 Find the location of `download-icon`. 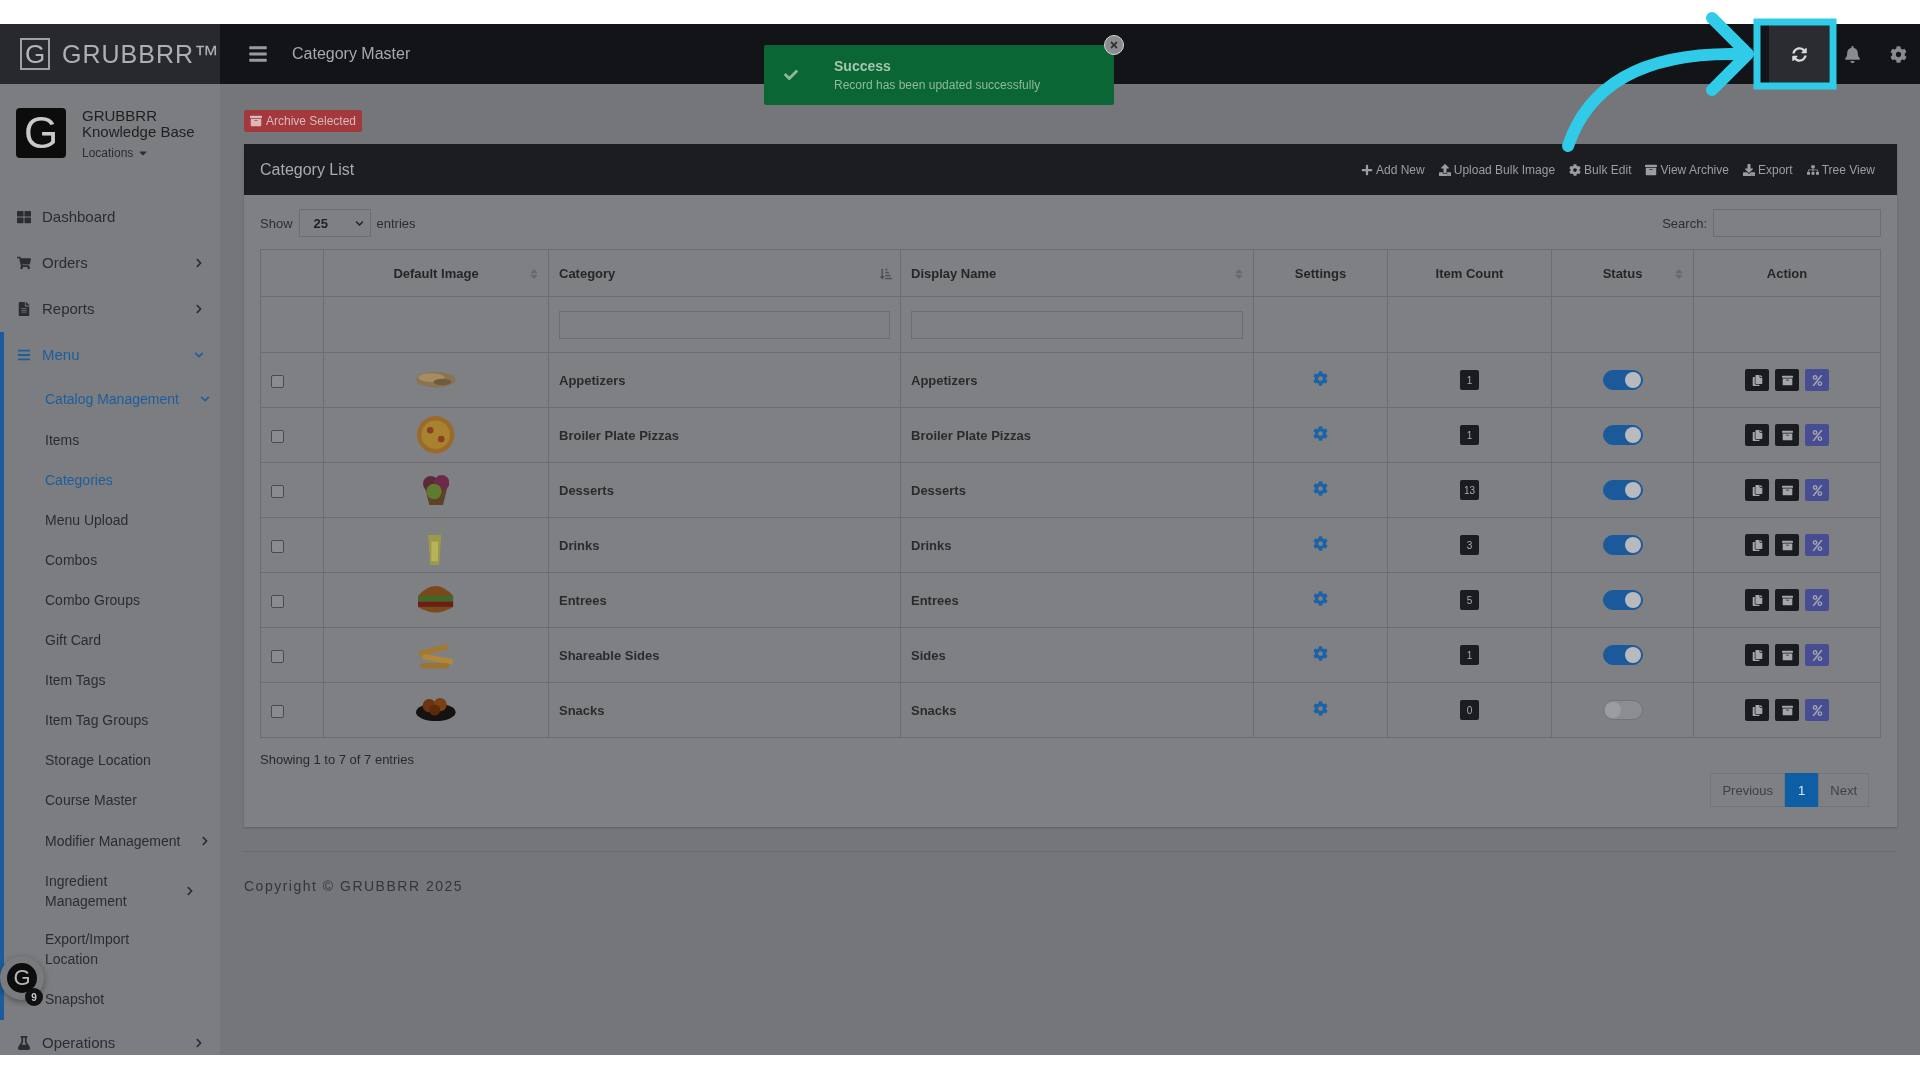

download-icon is located at coordinates (1748, 169).